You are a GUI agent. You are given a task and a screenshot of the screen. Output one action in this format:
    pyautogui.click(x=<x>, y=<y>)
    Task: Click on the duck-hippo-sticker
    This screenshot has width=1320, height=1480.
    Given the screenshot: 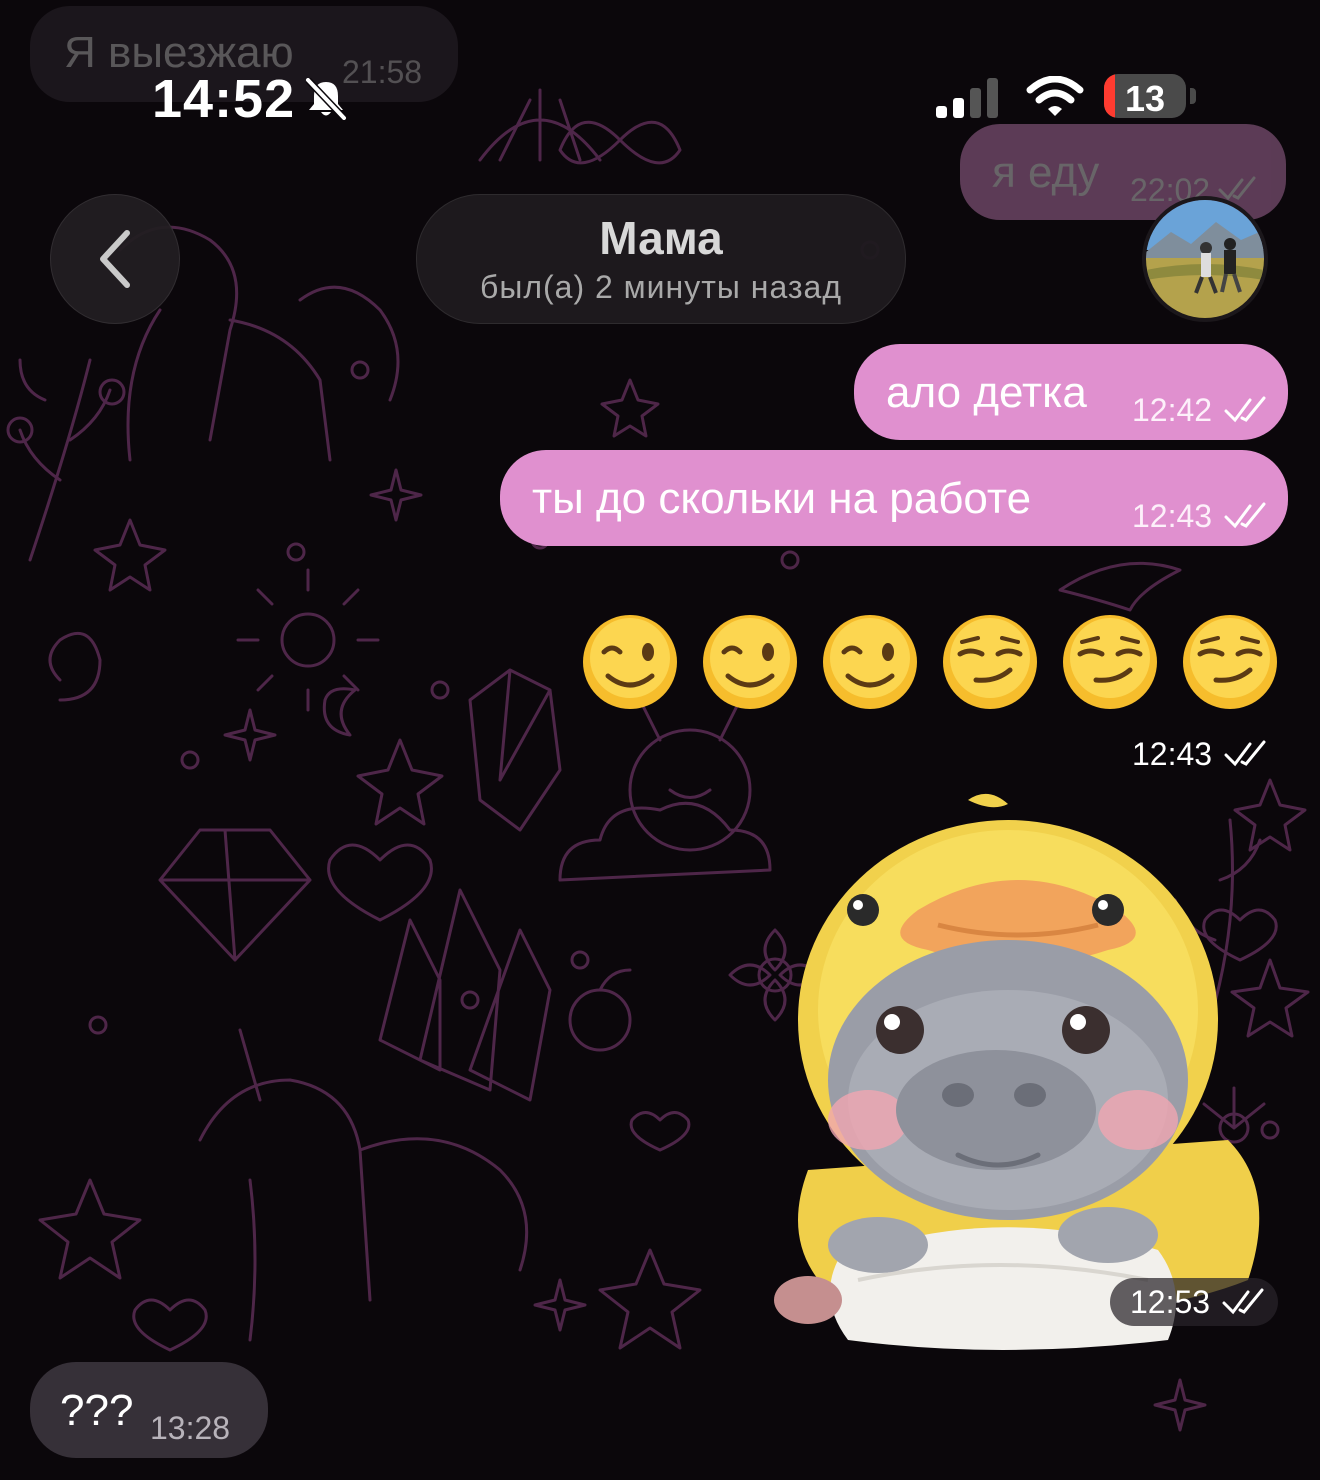 What is the action you would take?
    pyautogui.click(x=1028, y=1070)
    